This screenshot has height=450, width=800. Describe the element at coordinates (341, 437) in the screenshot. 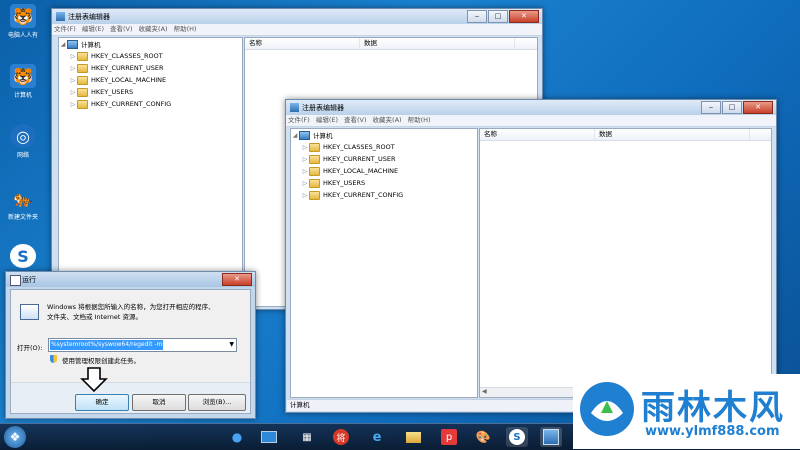

I see `taskbar-app-red: 将` at that location.